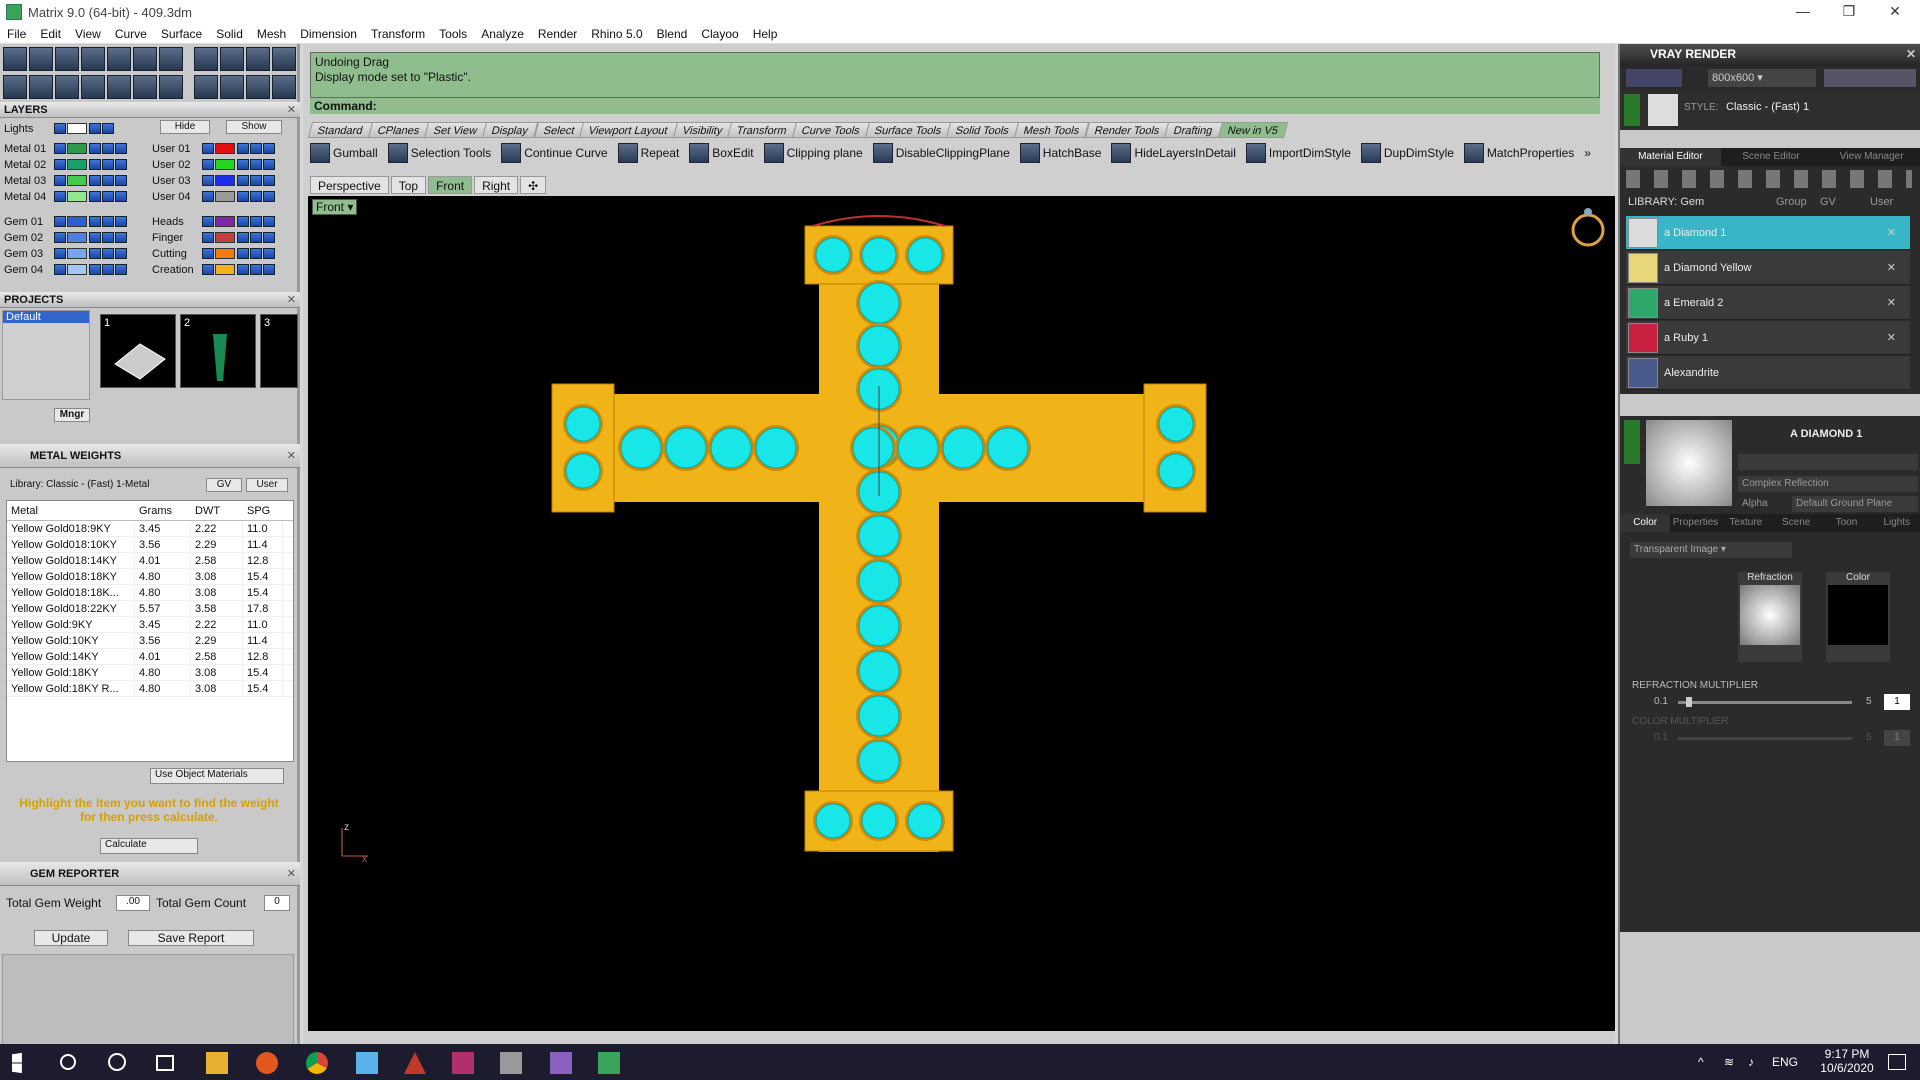 This screenshot has height=1080, width=1920. I want to click on layer-row: Finger, so click(212, 237).